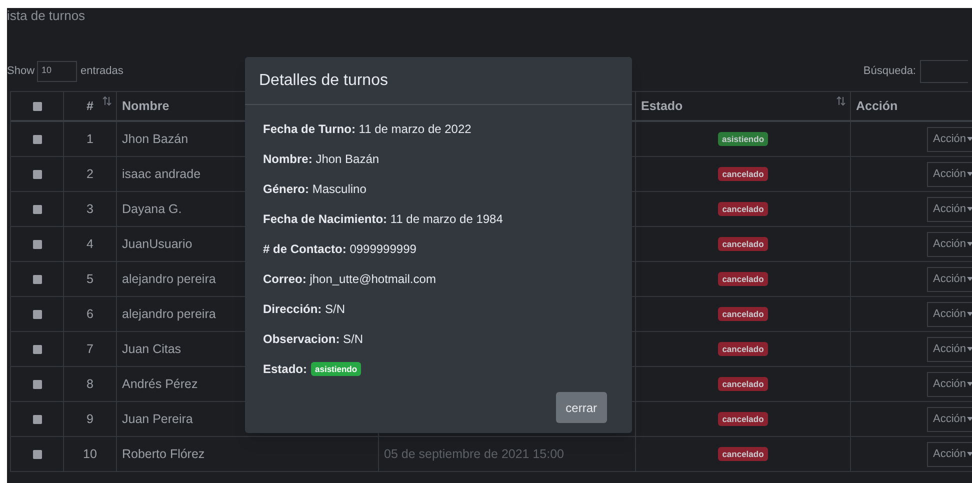  I want to click on column-header: Acción, so click(877, 106).